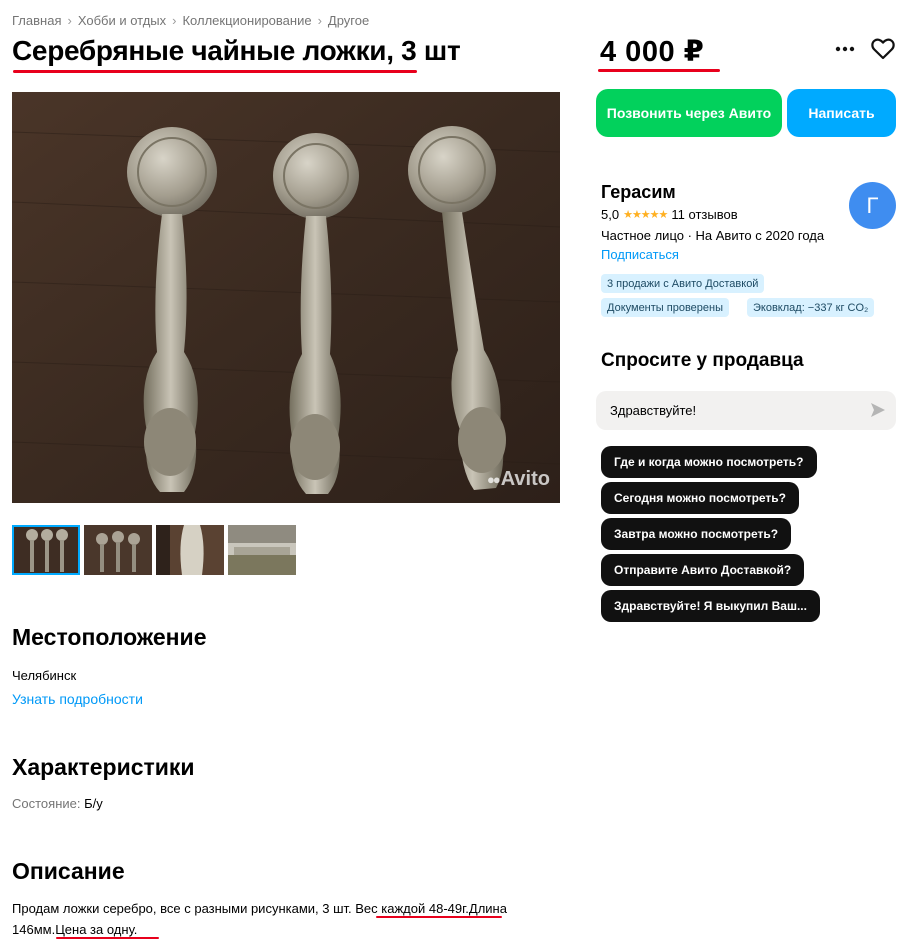  I want to click on heart-icon, so click(883, 49).